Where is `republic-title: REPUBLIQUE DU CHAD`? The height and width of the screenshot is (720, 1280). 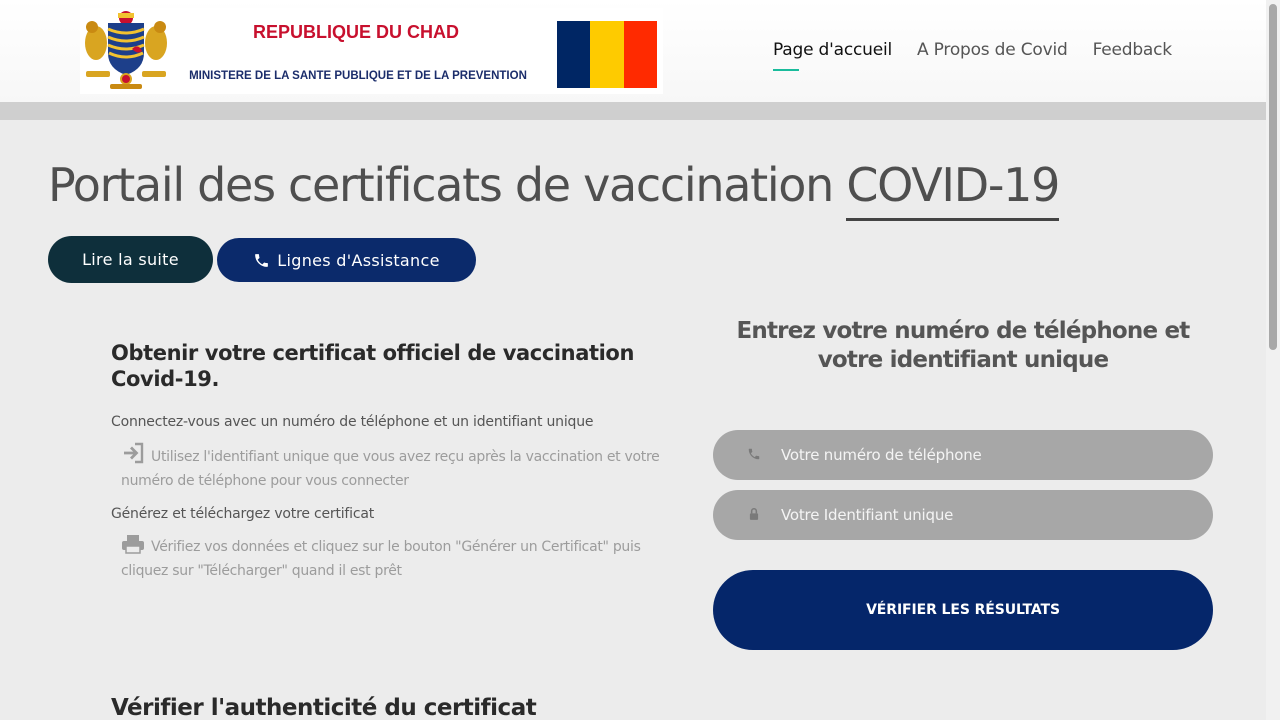
republic-title: REPUBLIQUE DU CHAD is located at coordinates (355, 32).